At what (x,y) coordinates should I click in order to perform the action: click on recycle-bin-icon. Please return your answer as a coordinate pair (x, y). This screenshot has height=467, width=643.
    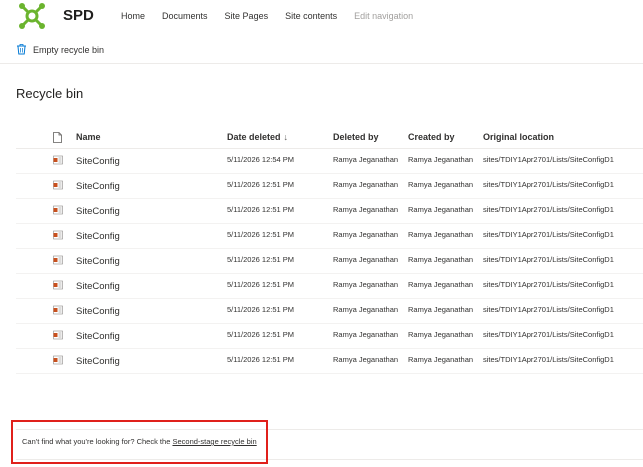
    Looking at the image, I should click on (21, 49).